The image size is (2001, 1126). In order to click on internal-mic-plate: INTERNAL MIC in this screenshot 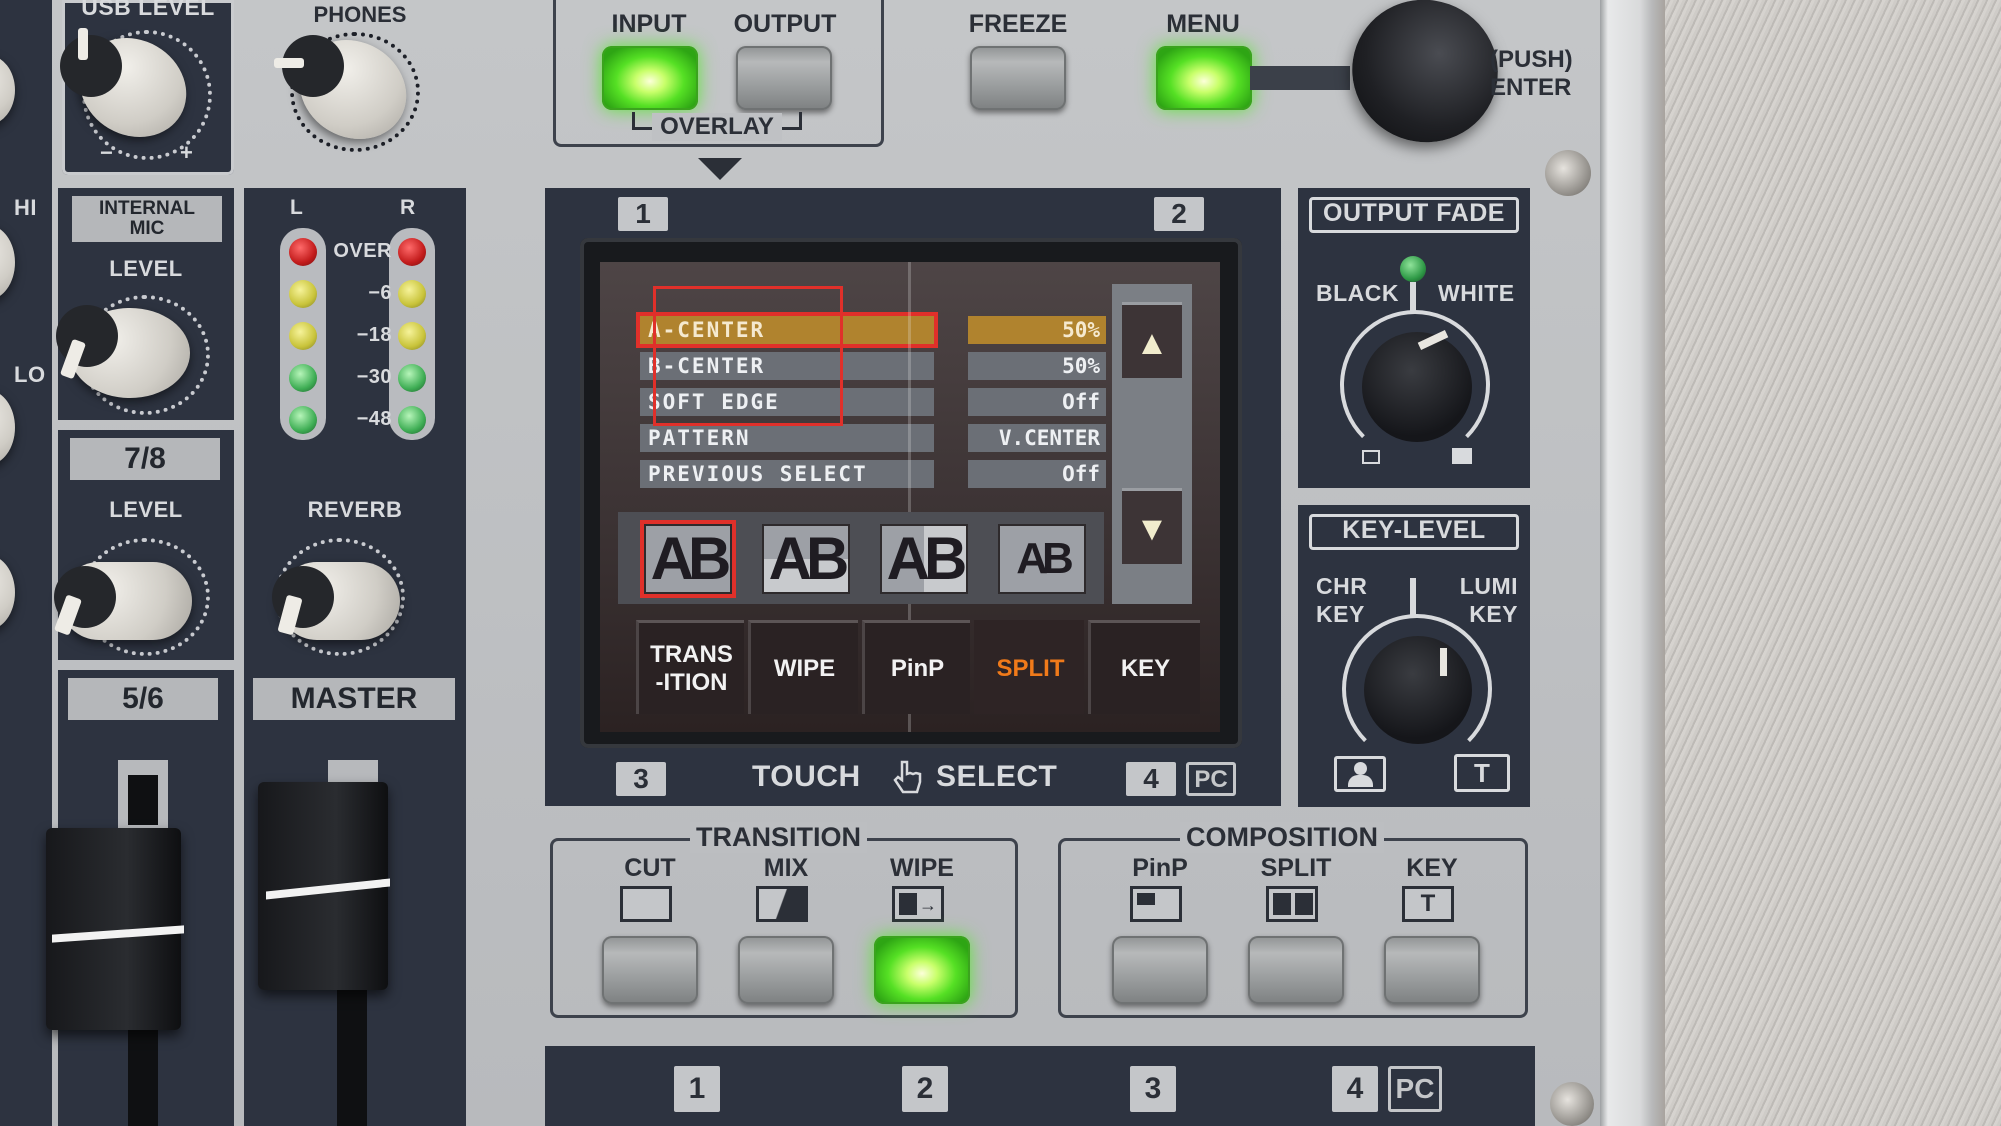, I will do `click(147, 219)`.